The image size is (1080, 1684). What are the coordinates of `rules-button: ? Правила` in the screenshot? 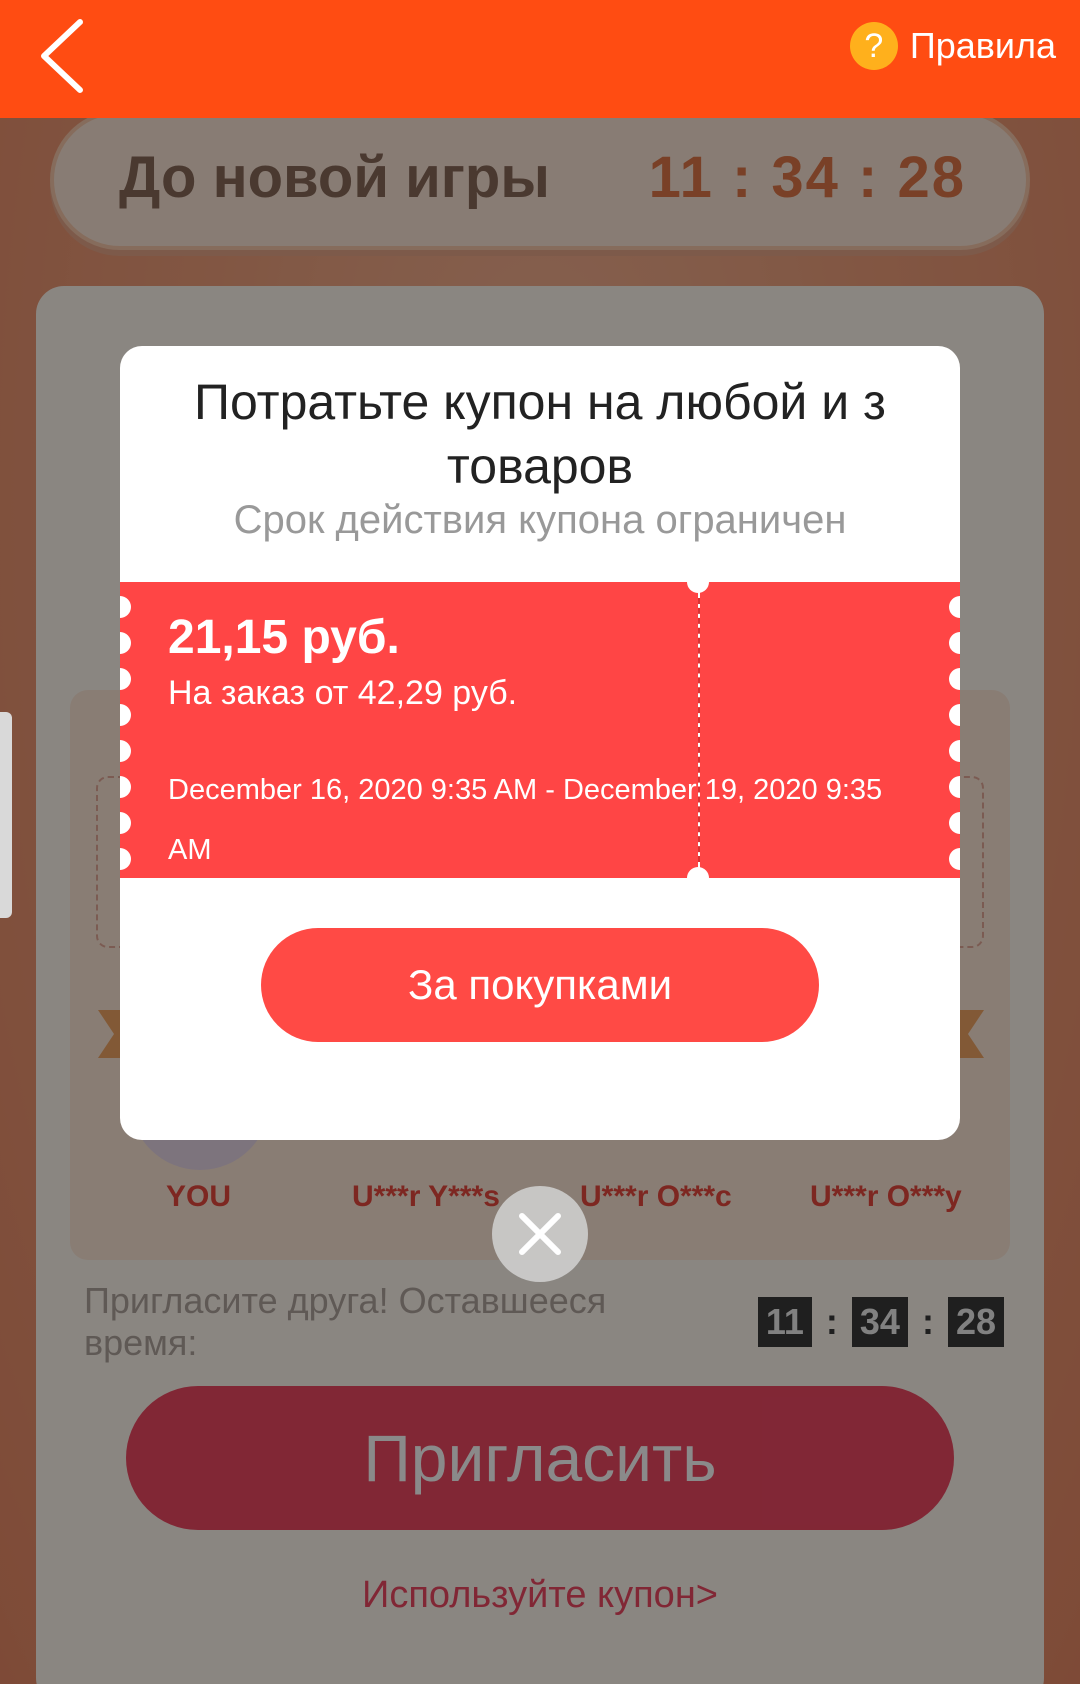 It's located at (952, 46).